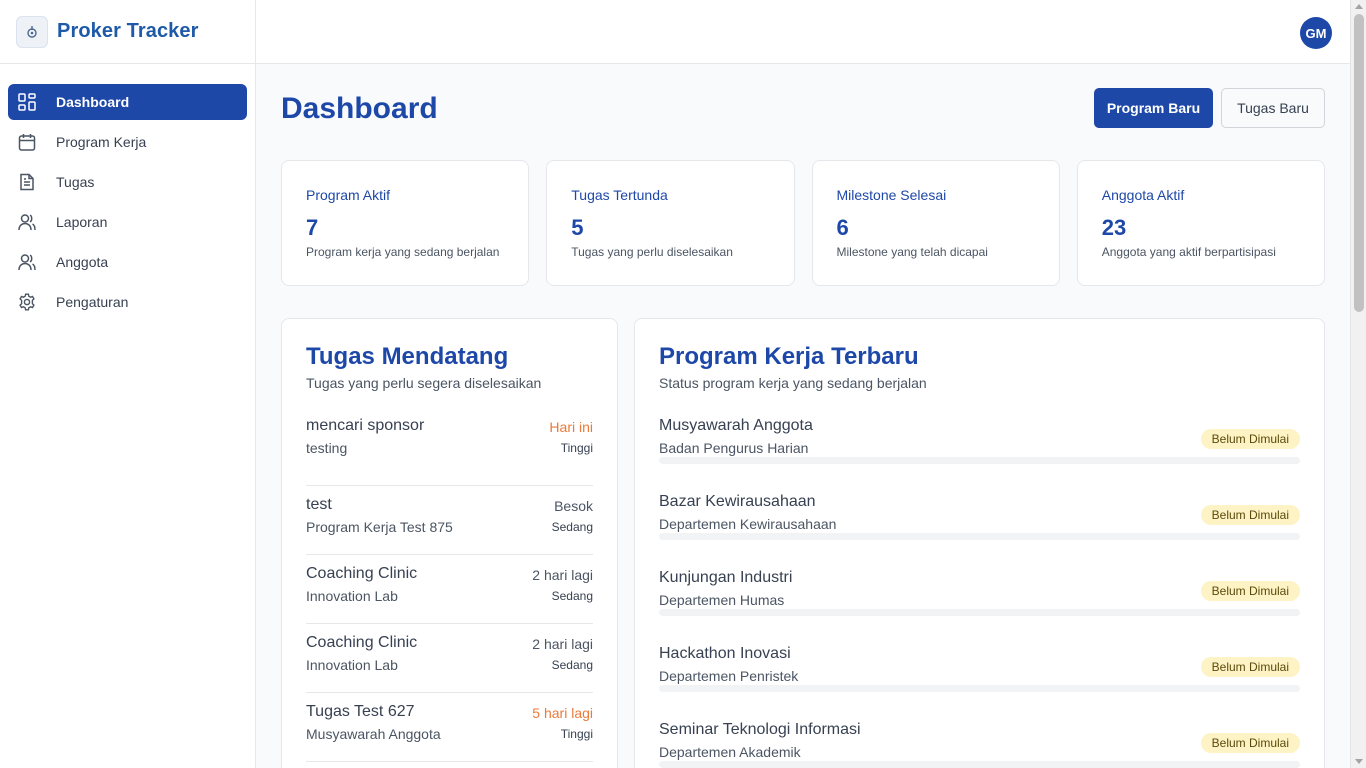  What do you see at coordinates (101, 142) in the screenshot?
I see `sidebar-item-label: Program Kerja` at bounding box center [101, 142].